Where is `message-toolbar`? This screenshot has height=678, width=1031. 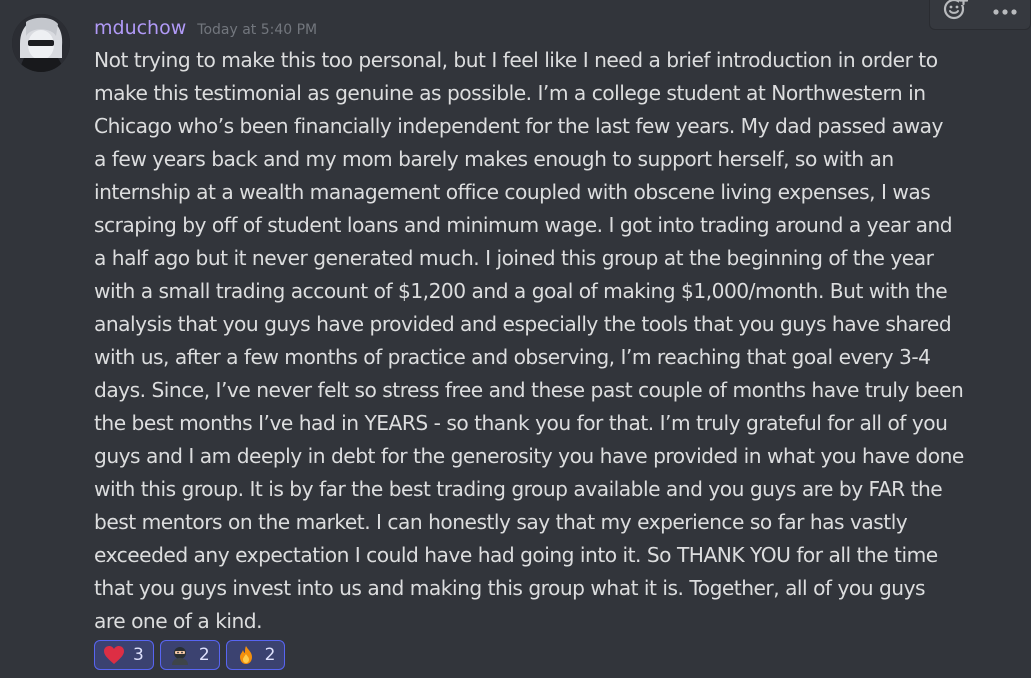 message-toolbar is located at coordinates (980, 15).